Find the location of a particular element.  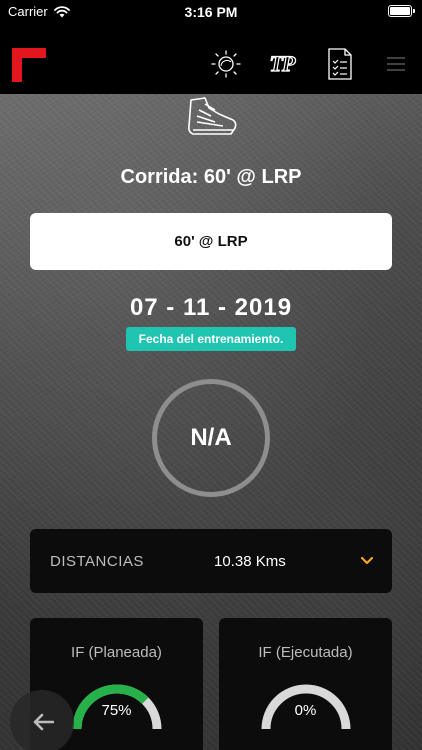

score-ring: N/A is located at coordinates (211, 438).